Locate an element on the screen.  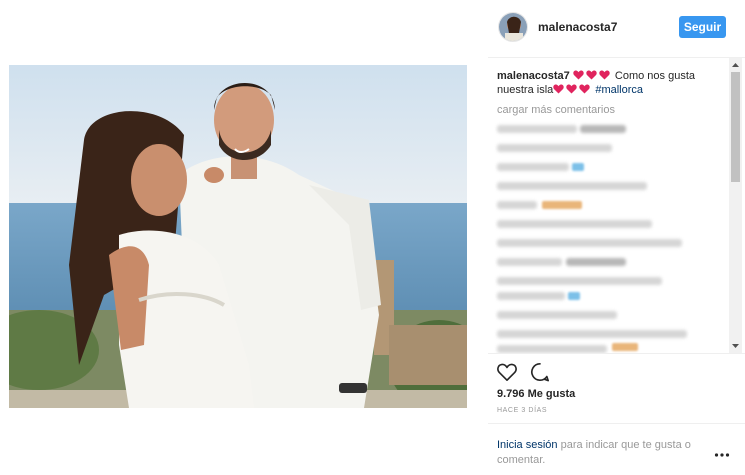
follow-button: Seguir is located at coordinates (702, 27).